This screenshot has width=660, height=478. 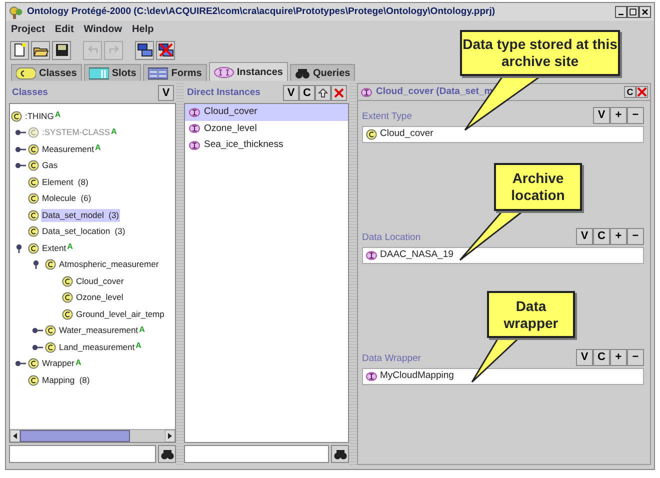 I want to click on tree-item: Measurement, so click(x=68, y=149).